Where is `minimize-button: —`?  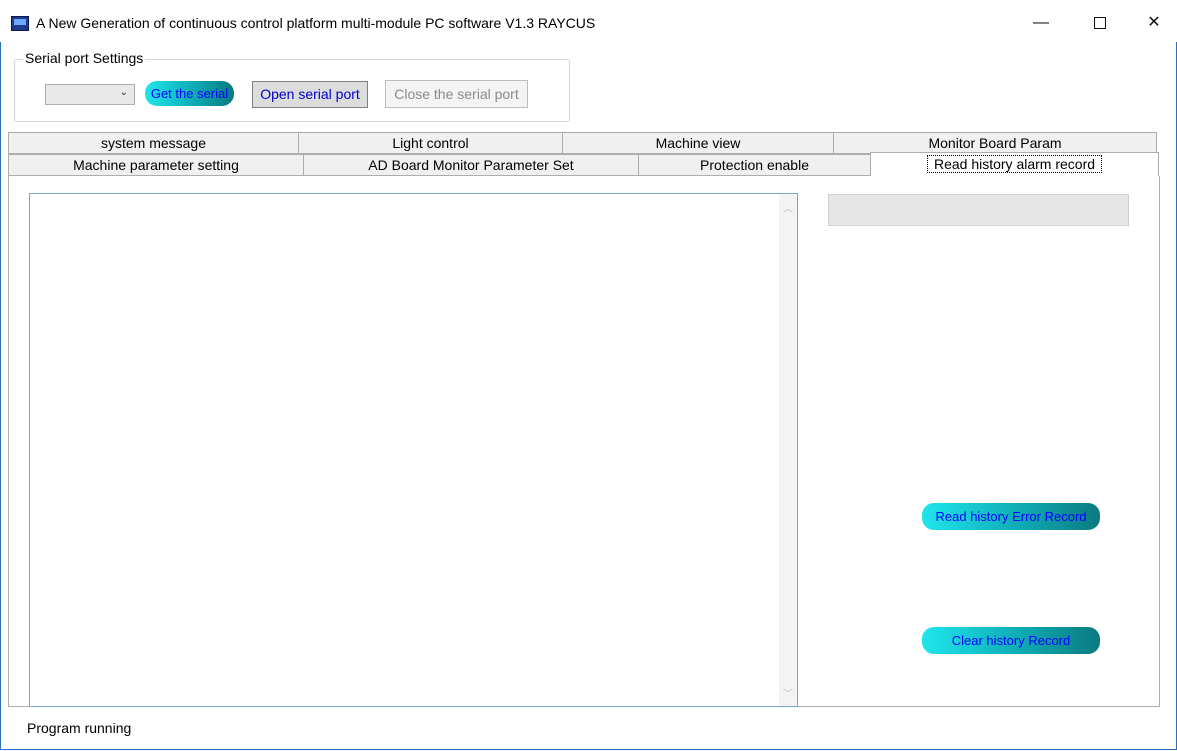
minimize-button: — is located at coordinates (1041, 23).